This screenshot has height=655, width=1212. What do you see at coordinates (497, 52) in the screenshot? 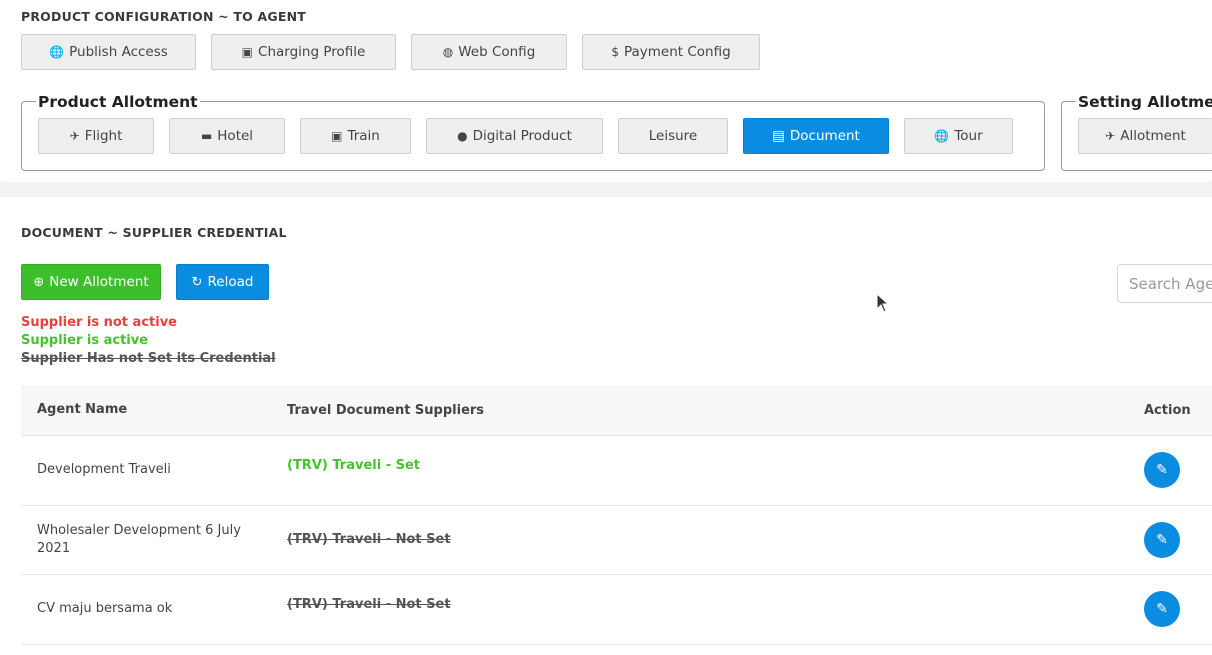
I see `web-config-label: Web Config` at bounding box center [497, 52].